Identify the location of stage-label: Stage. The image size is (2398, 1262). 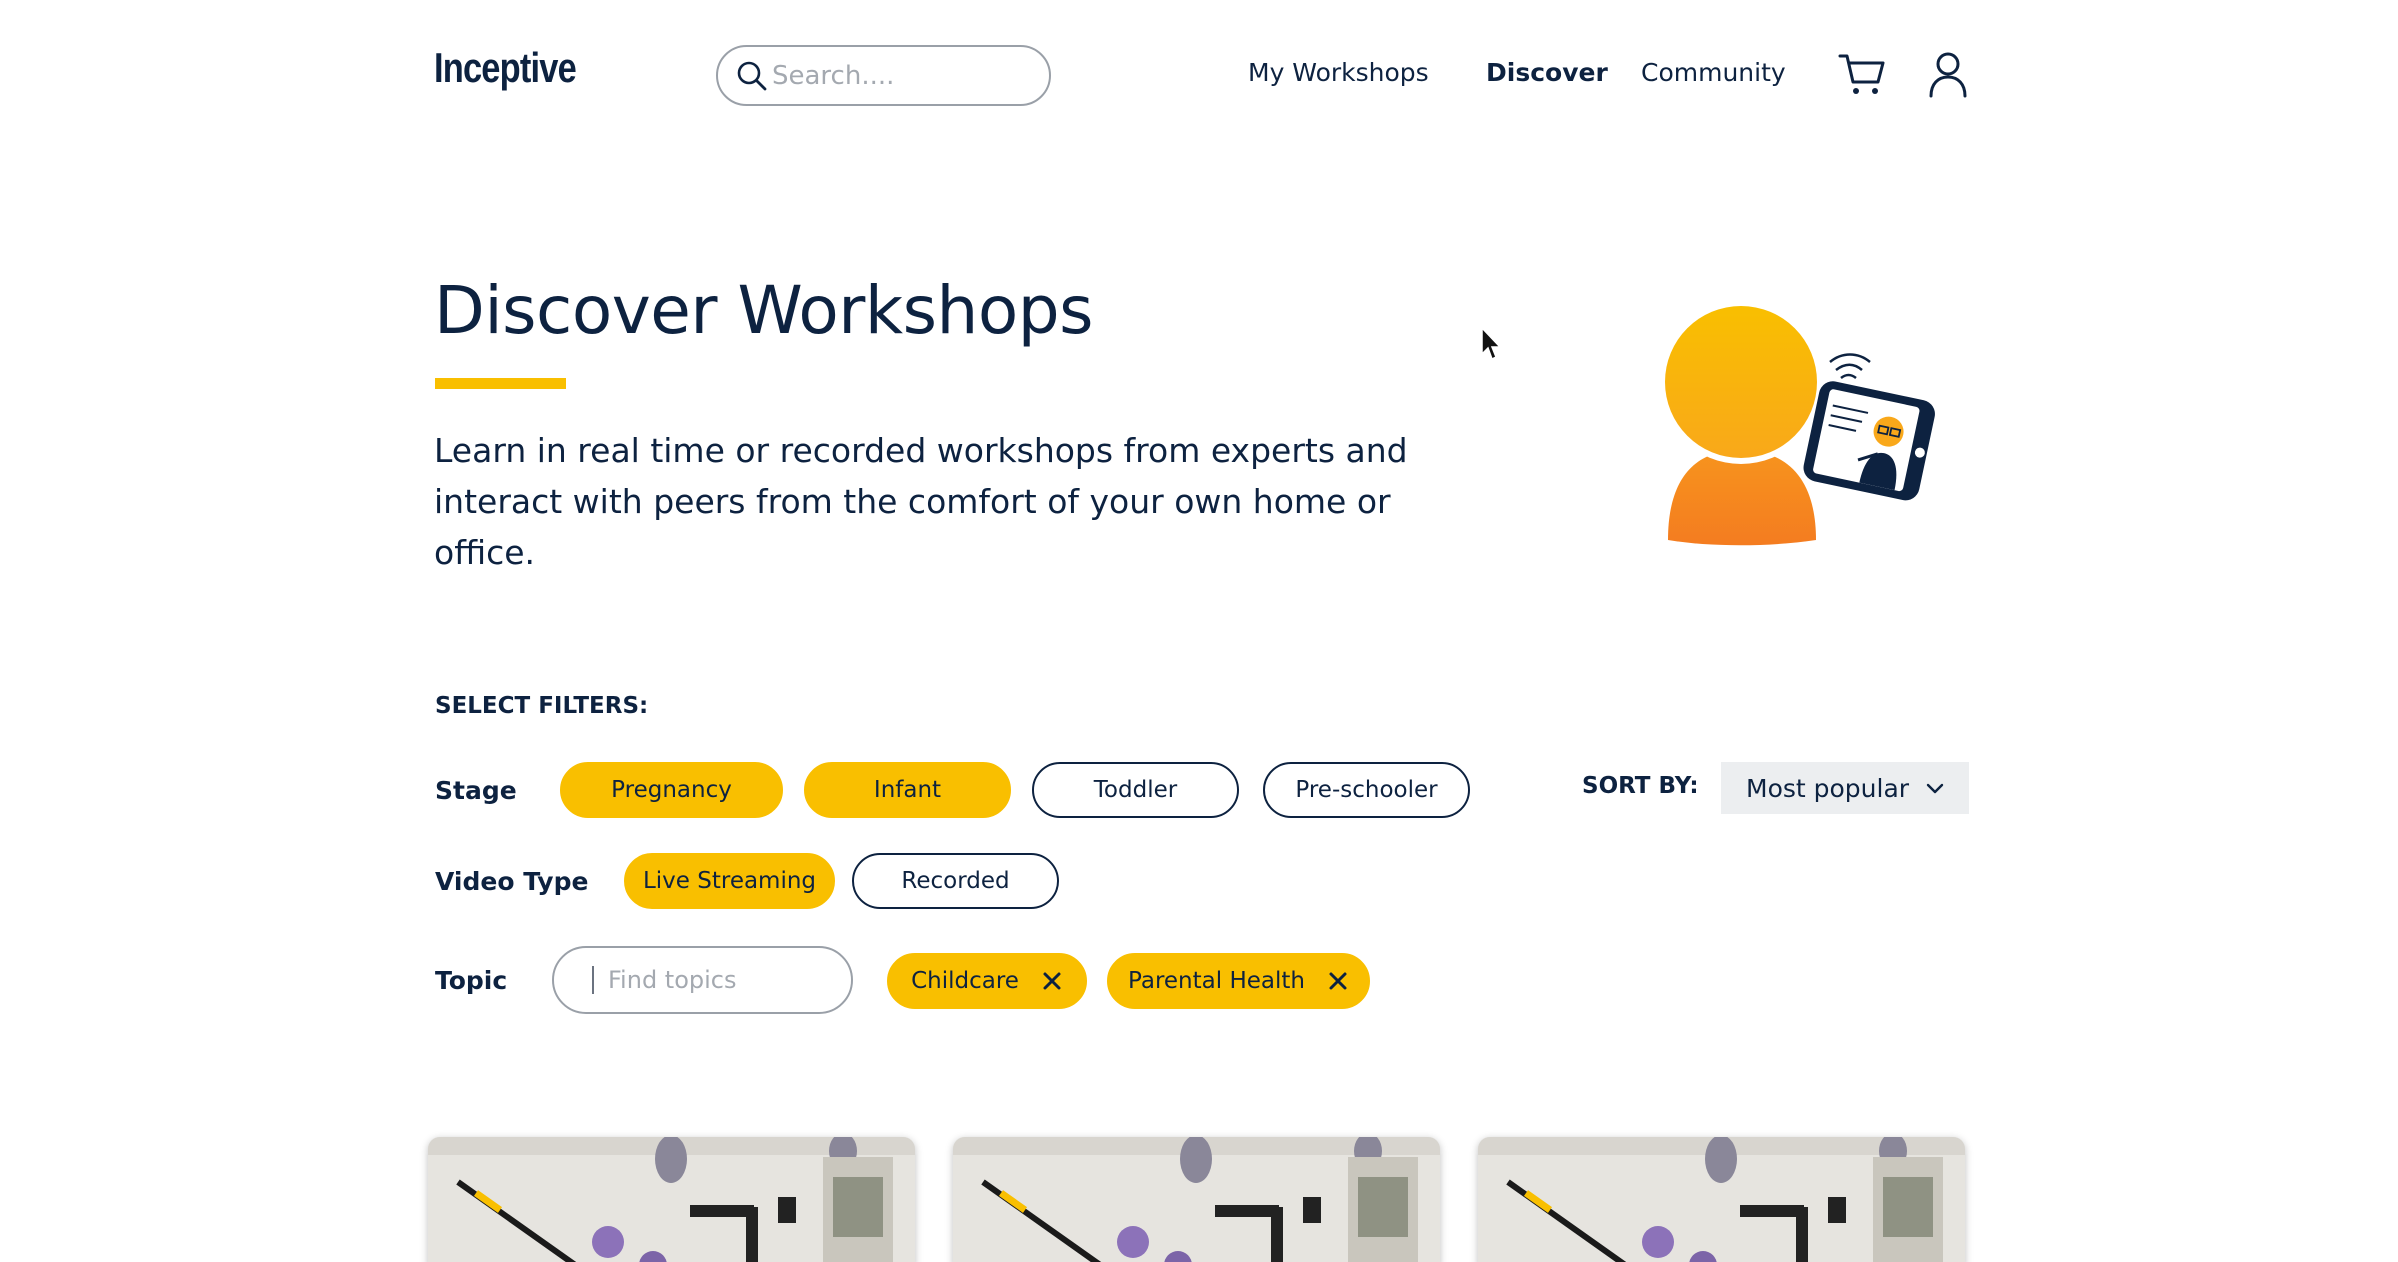
(476, 790).